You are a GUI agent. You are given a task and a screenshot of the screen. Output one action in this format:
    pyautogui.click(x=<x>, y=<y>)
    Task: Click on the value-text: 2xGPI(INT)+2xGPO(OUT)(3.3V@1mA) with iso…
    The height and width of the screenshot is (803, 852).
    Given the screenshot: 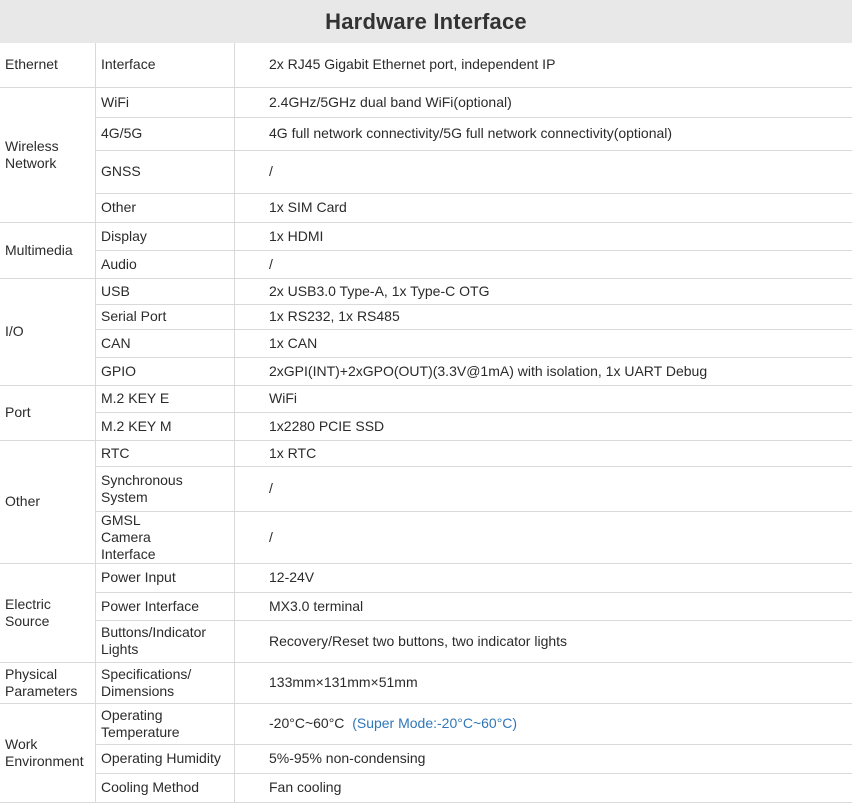 What is the action you would take?
    pyautogui.click(x=488, y=371)
    